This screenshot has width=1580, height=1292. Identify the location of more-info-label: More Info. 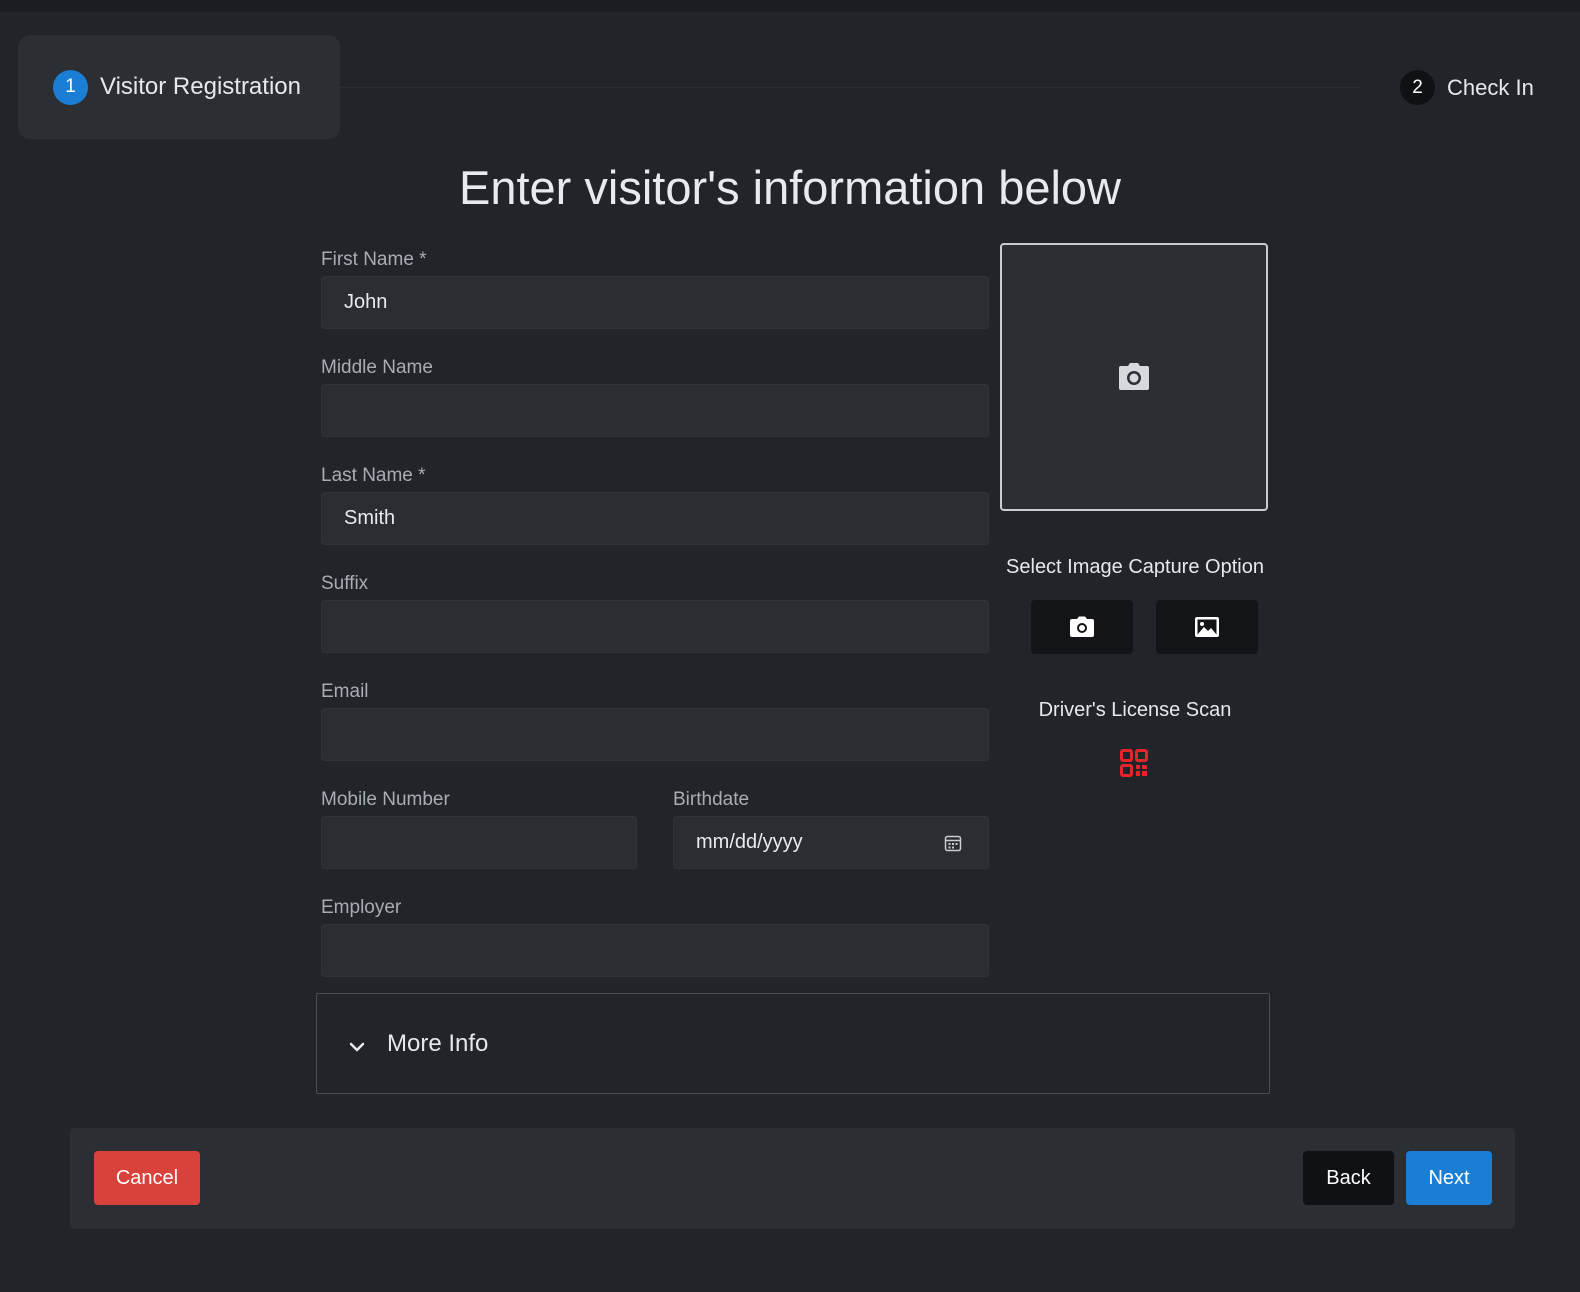
(438, 1043).